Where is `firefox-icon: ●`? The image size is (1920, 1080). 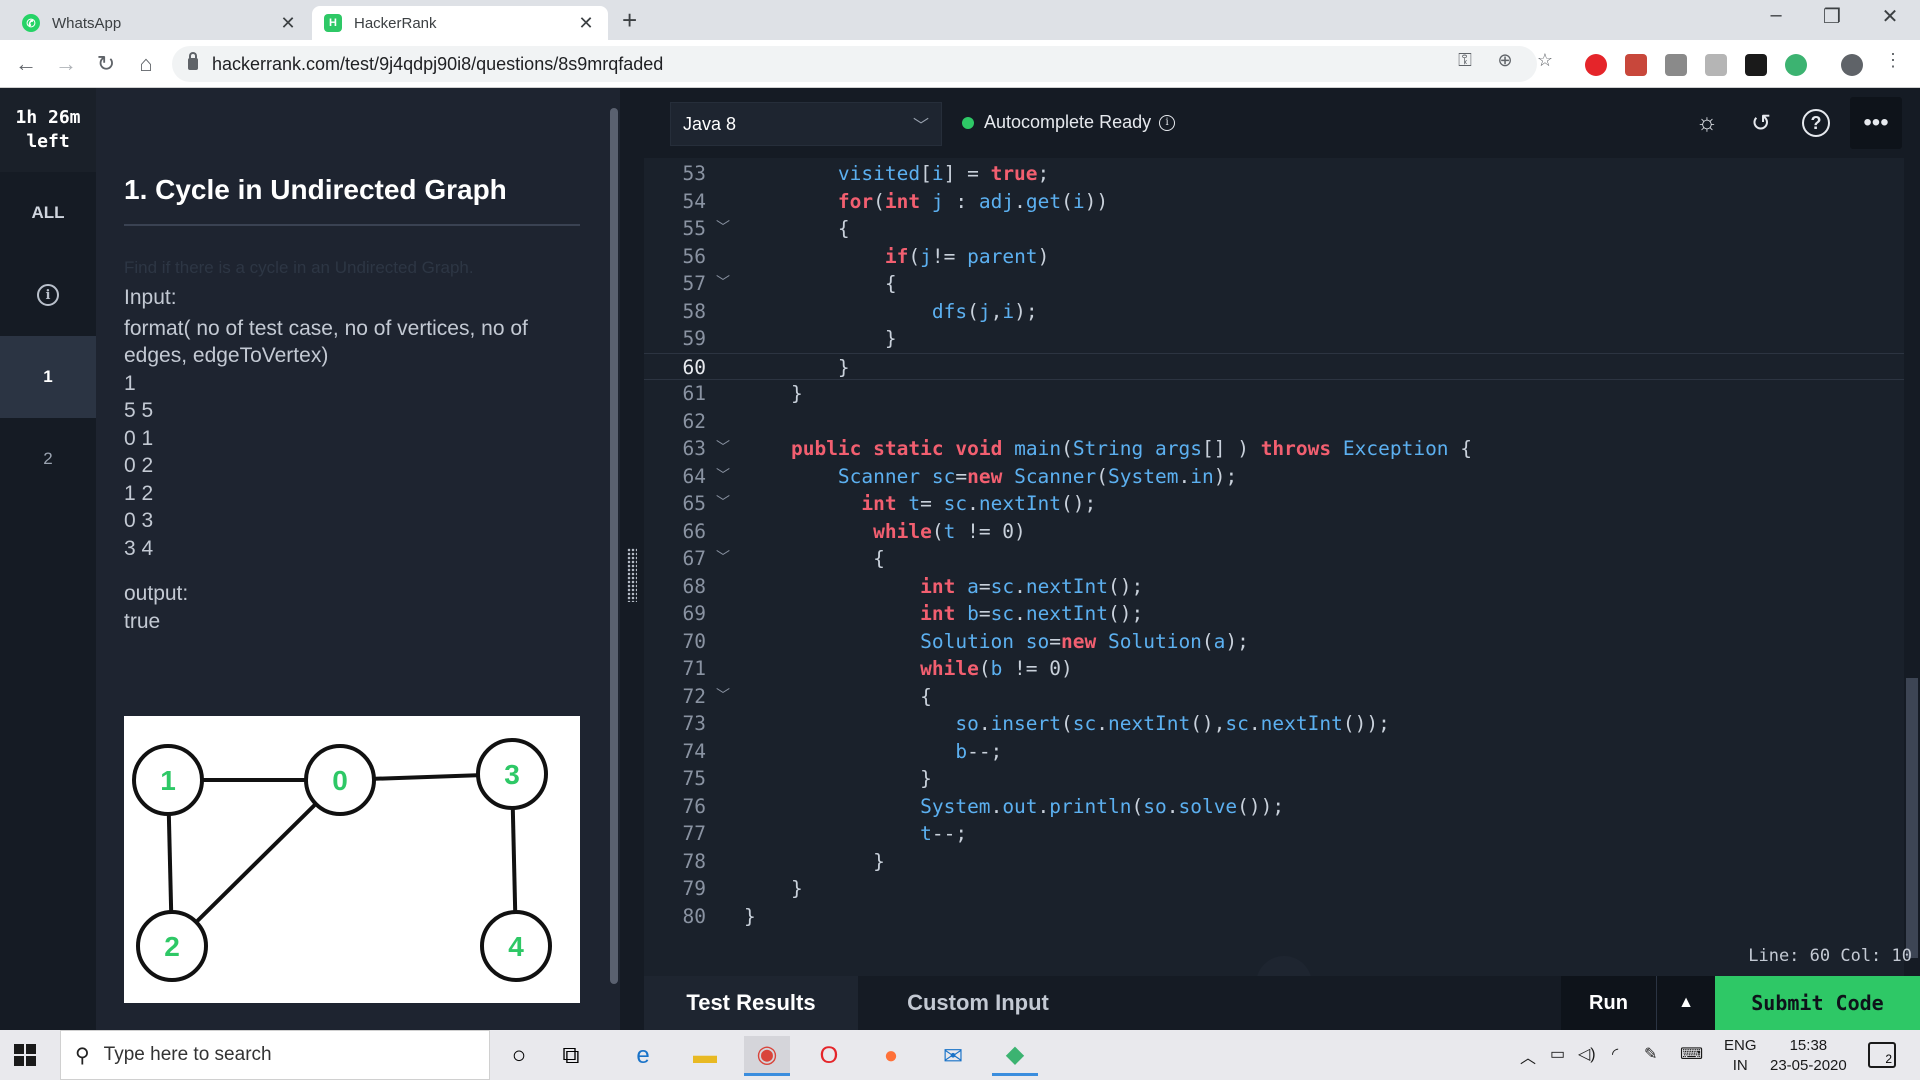 firefox-icon: ● is located at coordinates (891, 1056).